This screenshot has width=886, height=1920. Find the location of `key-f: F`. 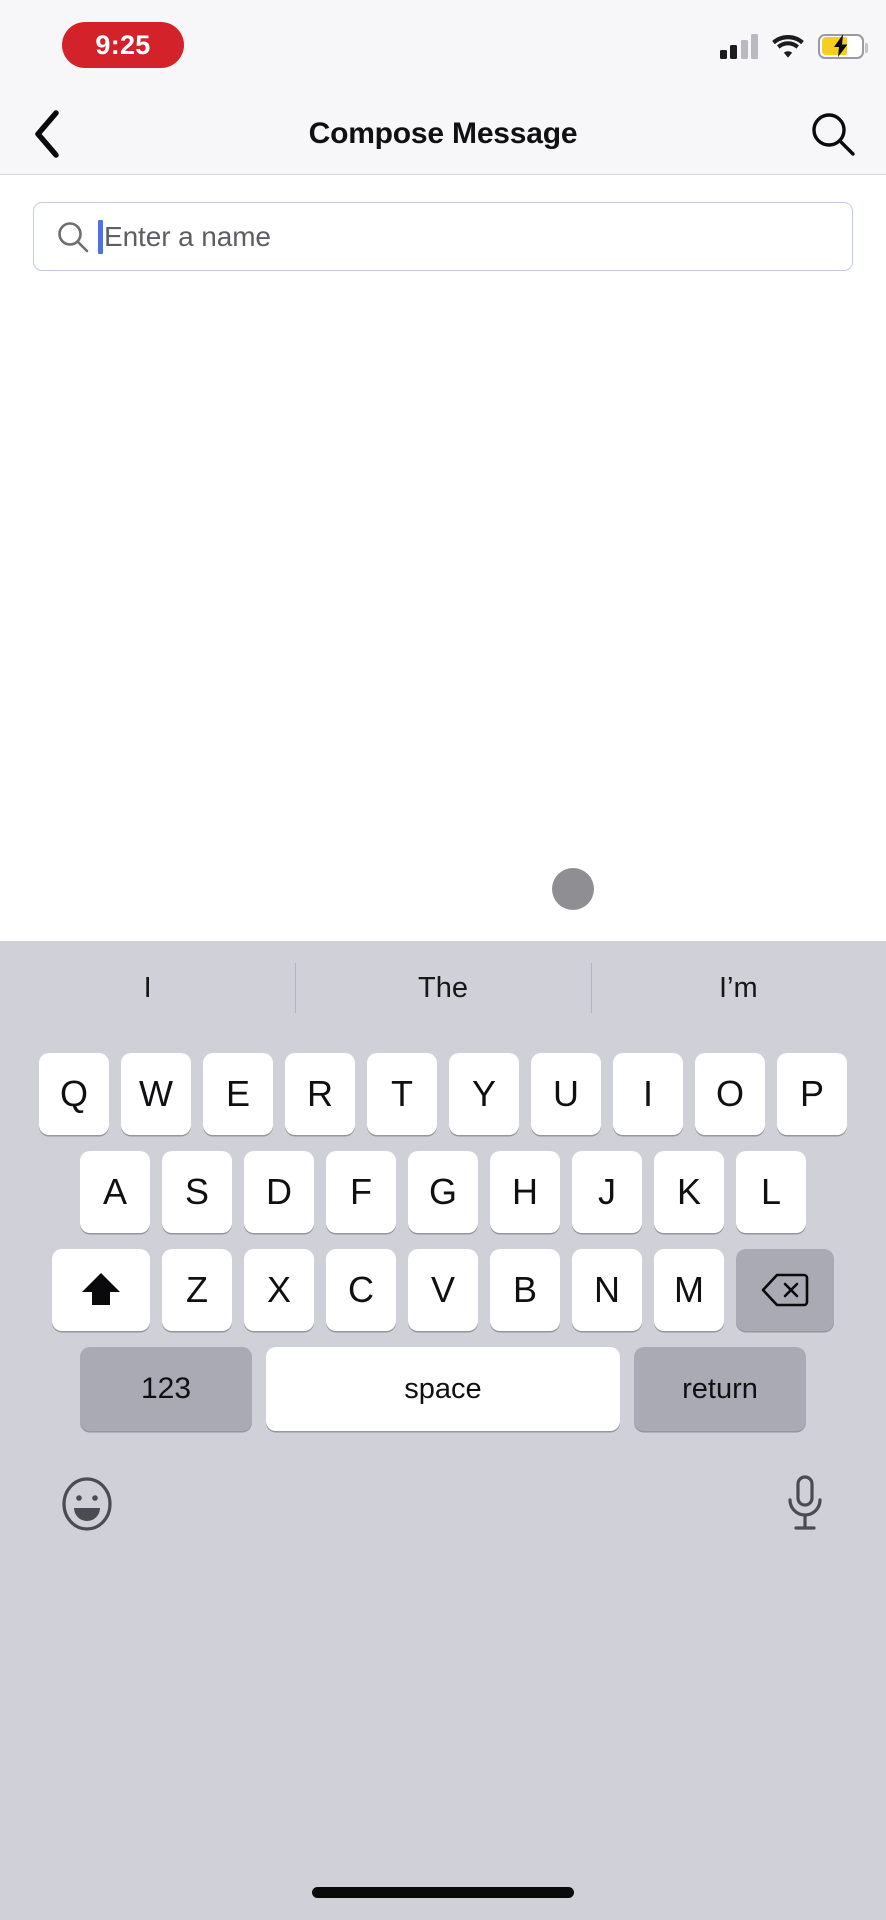

key-f: F is located at coordinates (361, 1192).